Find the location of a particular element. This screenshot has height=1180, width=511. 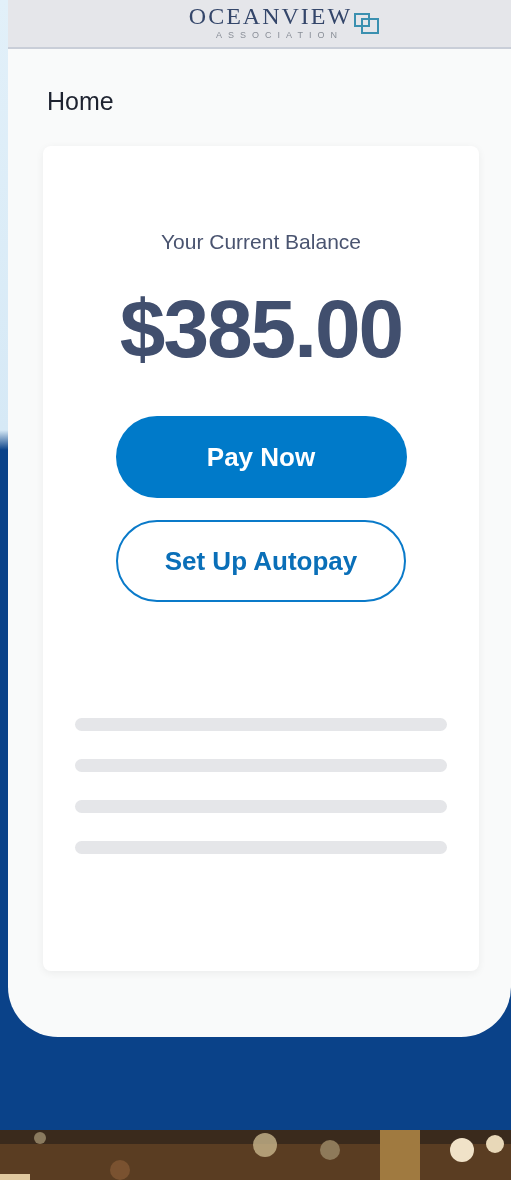

pay-now-button: Pay Now is located at coordinates (261, 457).